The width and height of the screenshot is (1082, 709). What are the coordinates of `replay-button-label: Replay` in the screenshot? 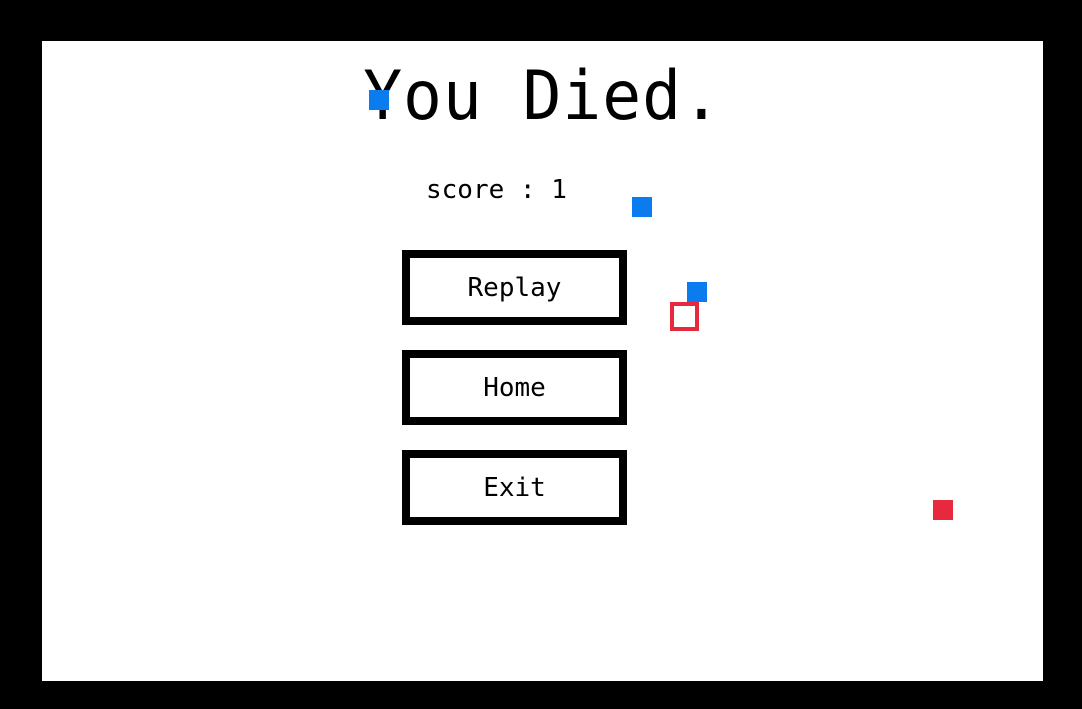 It's located at (514, 287).